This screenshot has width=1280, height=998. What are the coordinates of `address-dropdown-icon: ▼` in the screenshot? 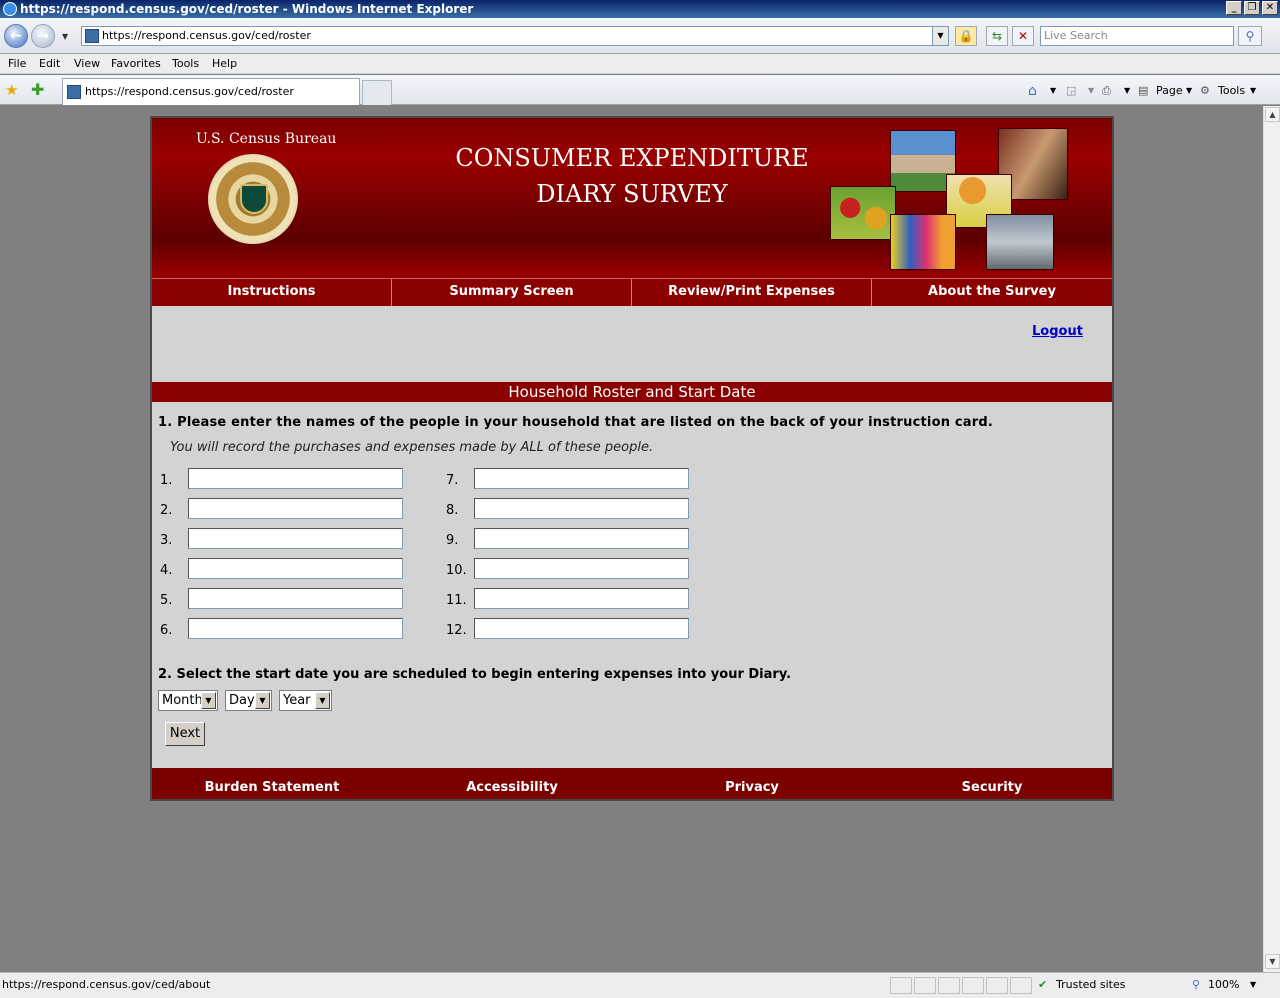 It's located at (940, 36).